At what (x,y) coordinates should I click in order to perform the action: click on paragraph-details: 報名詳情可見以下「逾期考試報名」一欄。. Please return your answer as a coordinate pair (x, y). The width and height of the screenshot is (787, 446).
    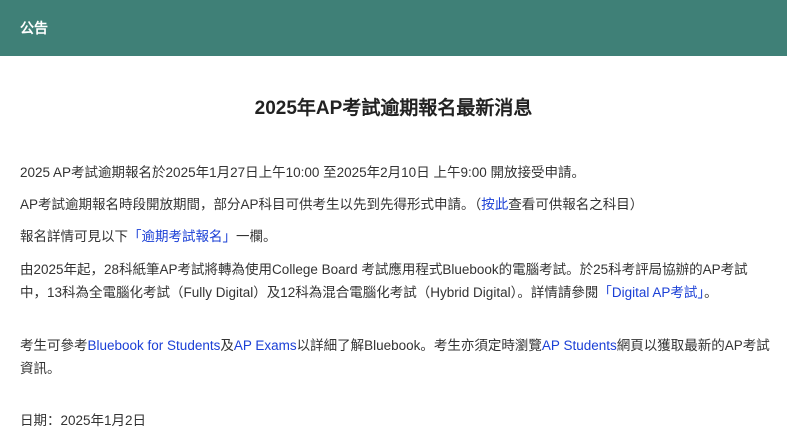
    Looking at the image, I should click on (396, 236).